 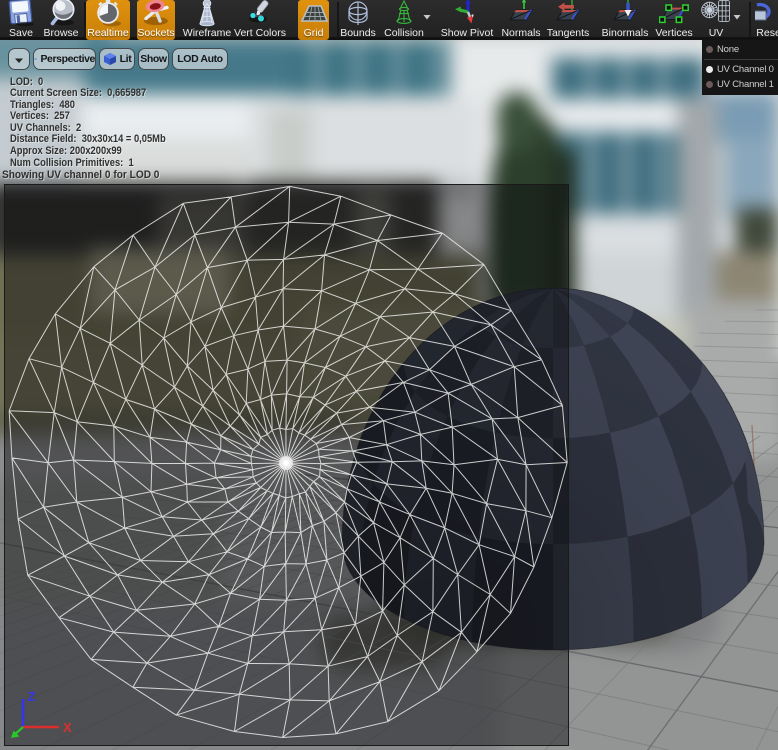 What do you see at coordinates (67, 727) in the screenshot?
I see `svg-text: X` at bounding box center [67, 727].